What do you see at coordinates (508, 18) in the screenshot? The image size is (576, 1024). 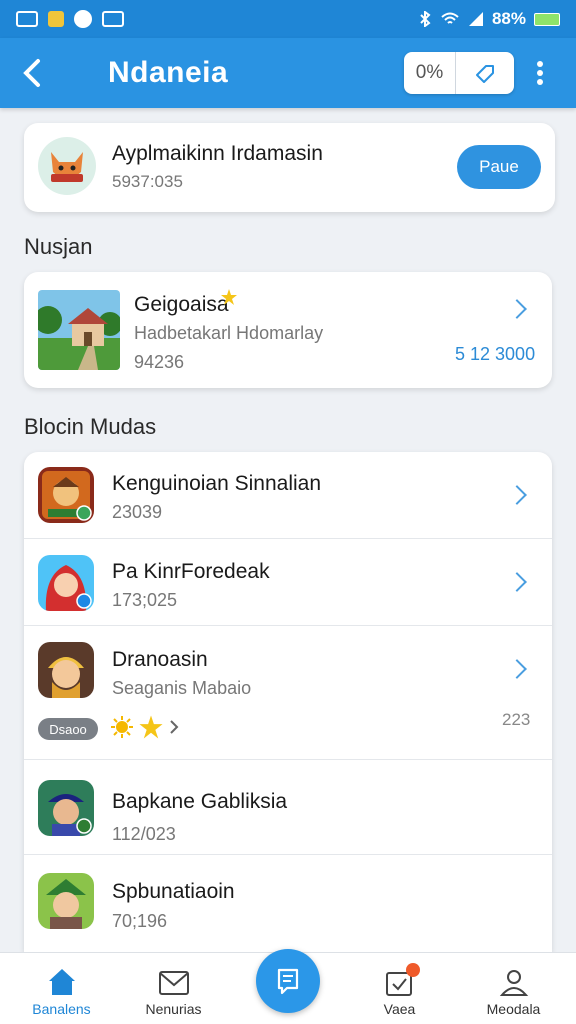 I see `battery-percent: 88%` at bounding box center [508, 18].